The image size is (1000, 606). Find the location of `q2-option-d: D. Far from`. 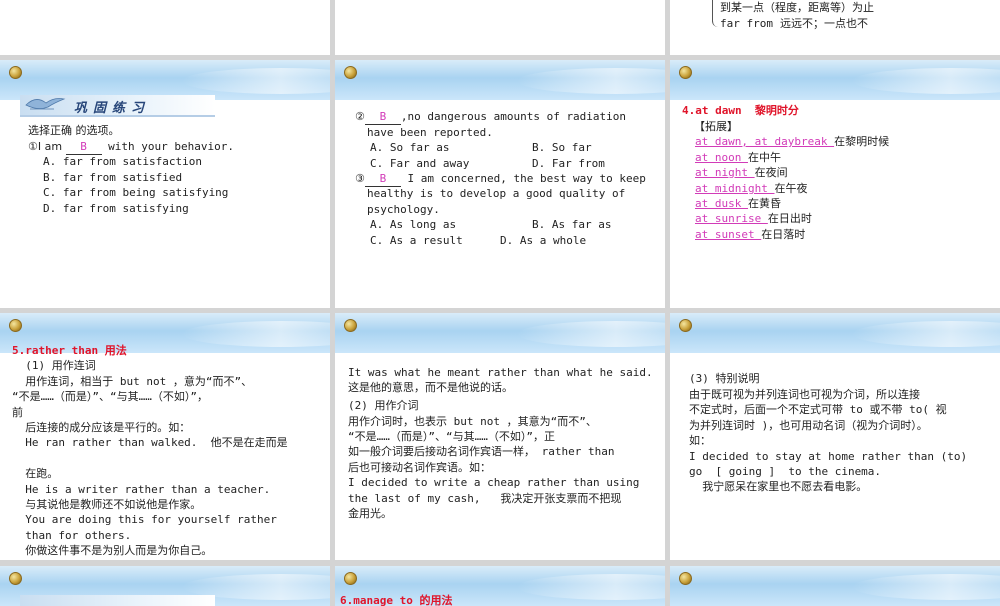

q2-option-d: D. Far from is located at coordinates (568, 163).